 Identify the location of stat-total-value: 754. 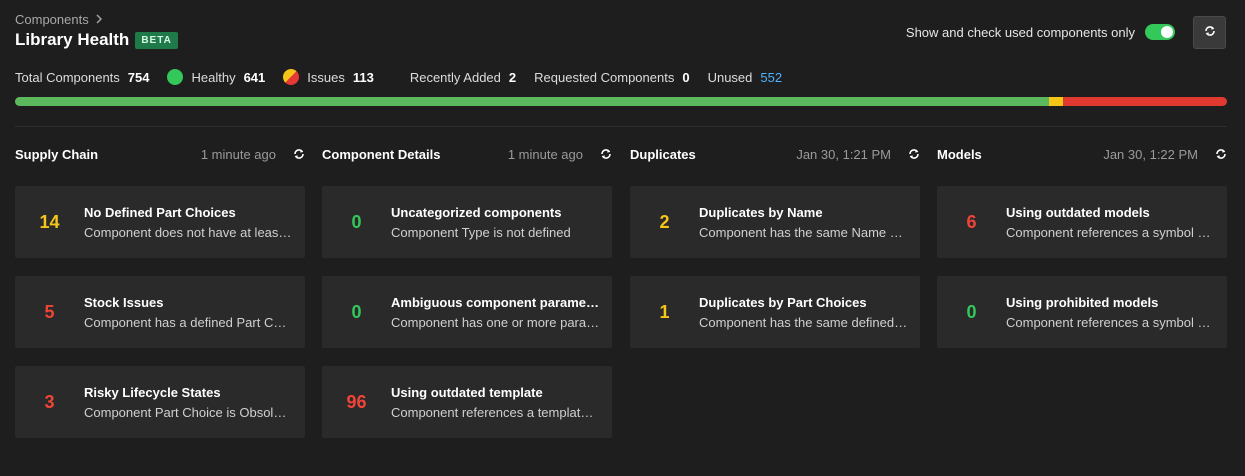
(138, 77).